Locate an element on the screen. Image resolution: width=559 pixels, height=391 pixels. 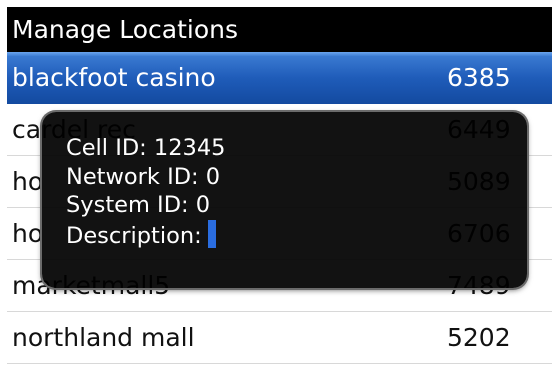
bottom-edge is located at coordinates (279, 388).